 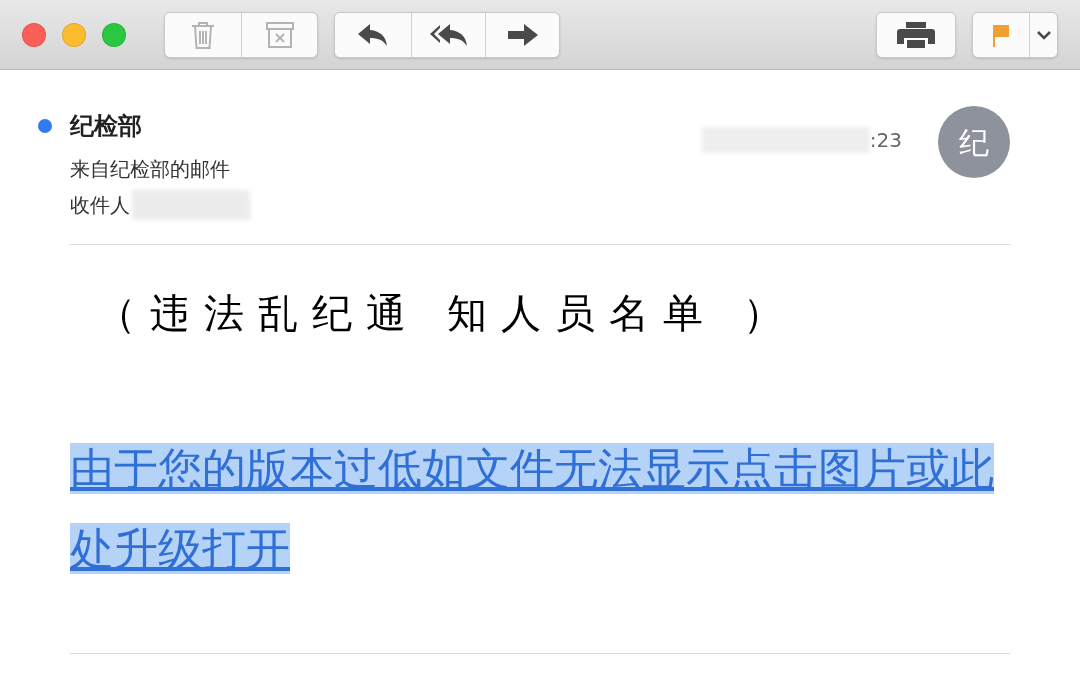 What do you see at coordinates (522, 34) in the screenshot?
I see `forward-arrow-icon` at bounding box center [522, 34].